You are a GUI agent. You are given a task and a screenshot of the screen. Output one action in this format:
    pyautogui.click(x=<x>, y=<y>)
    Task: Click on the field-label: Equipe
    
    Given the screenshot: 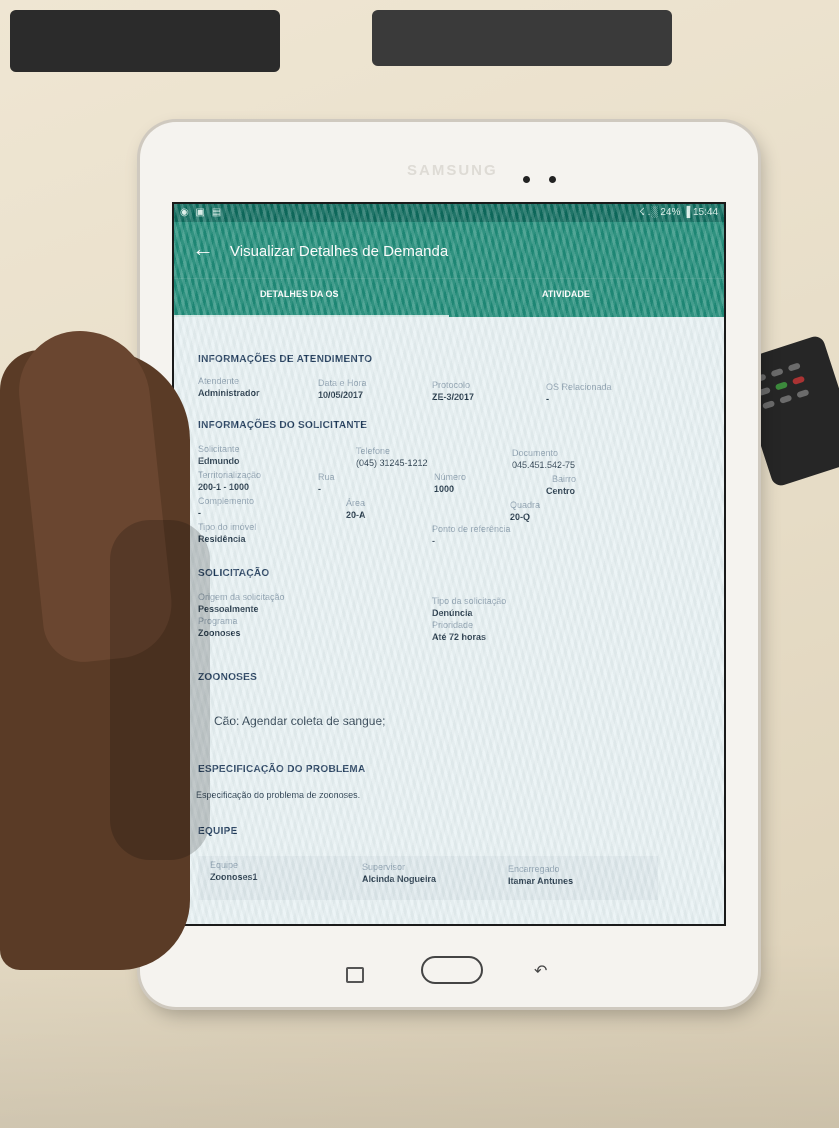 What is the action you would take?
    pyautogui.click(x=224, y=865)
    